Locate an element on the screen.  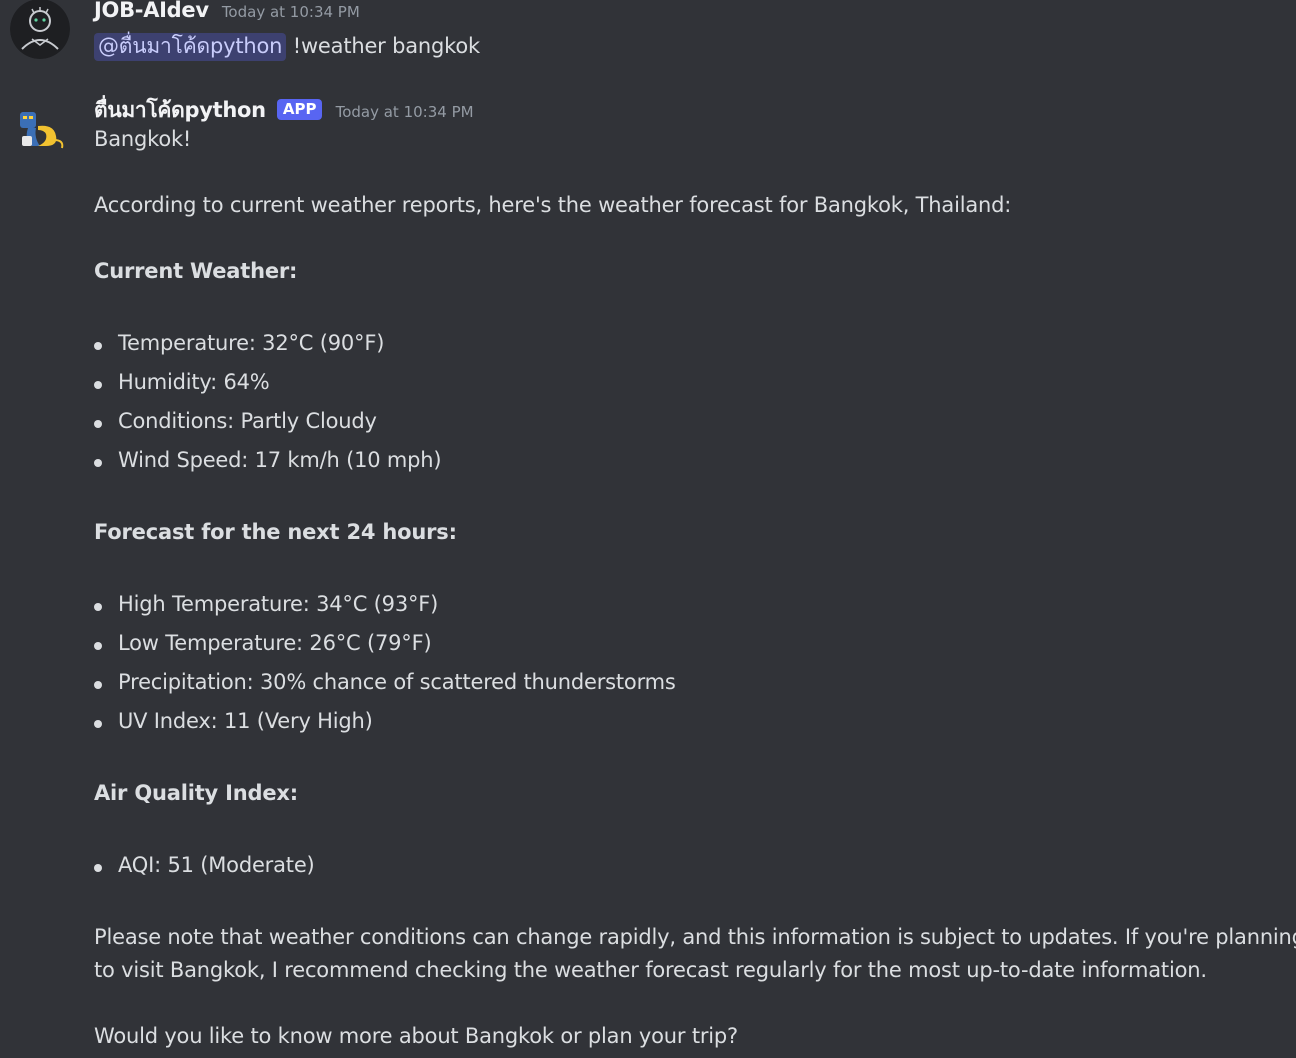
command-text: !weather bangkok is located at coordinates (383, 46).